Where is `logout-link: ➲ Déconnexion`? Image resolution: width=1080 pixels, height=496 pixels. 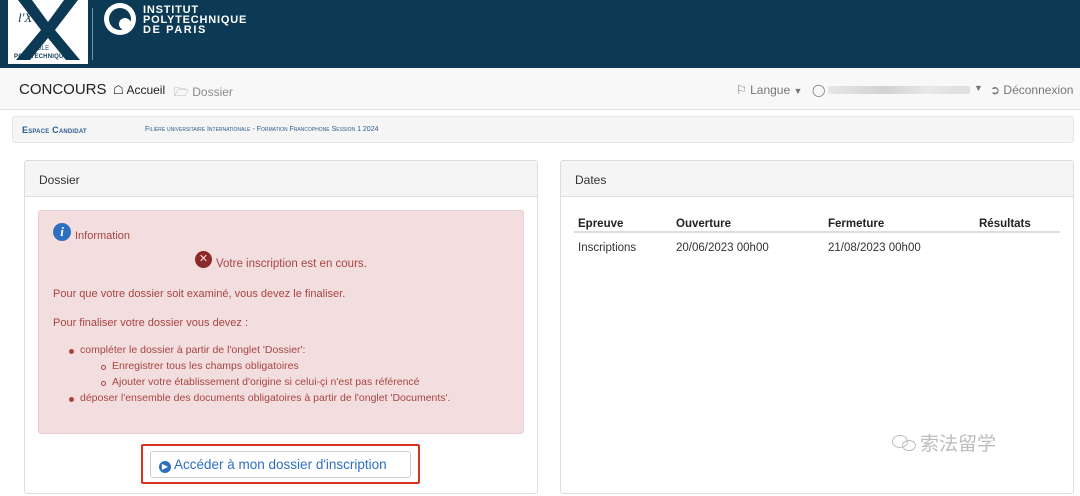
logout-link: ➲ Déconnexion is located at coordinates (1031, 90).